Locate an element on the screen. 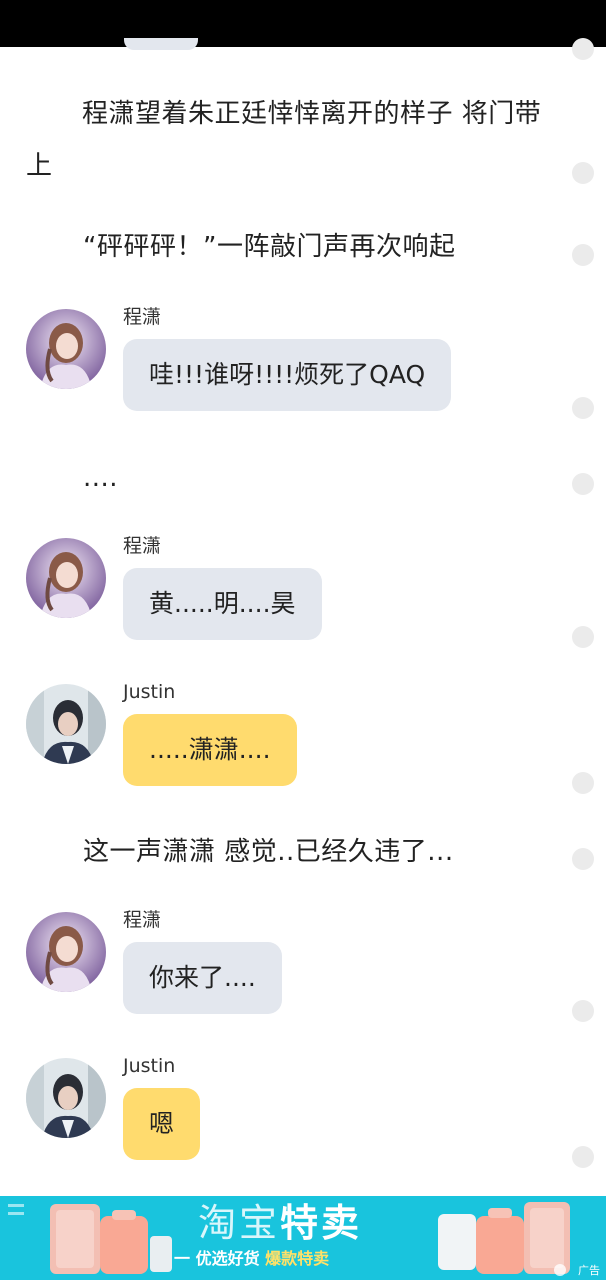  chat-message: 程潇 黄.....明....昊 is located at coordinates (303, 596).